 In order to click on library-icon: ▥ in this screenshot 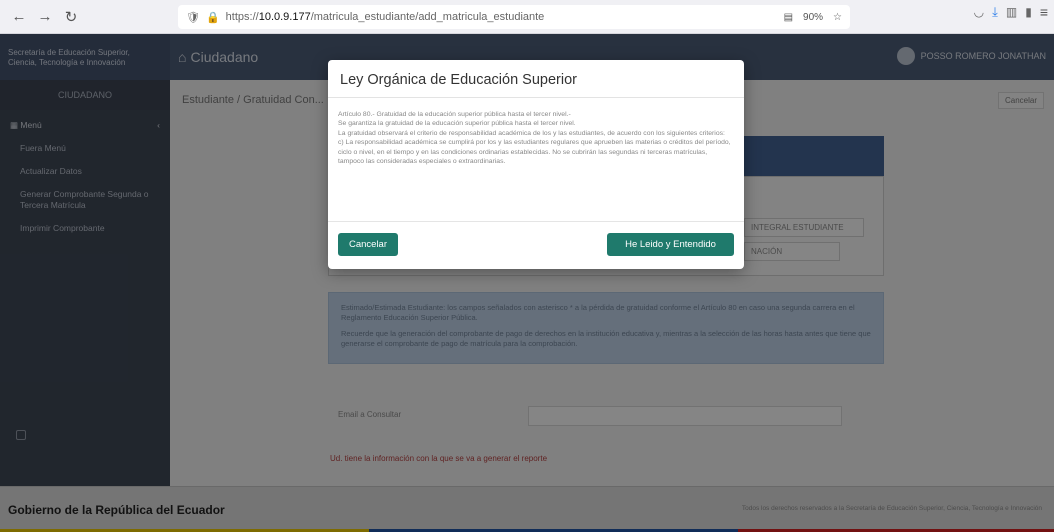, I will do `click(1011, 12)`.